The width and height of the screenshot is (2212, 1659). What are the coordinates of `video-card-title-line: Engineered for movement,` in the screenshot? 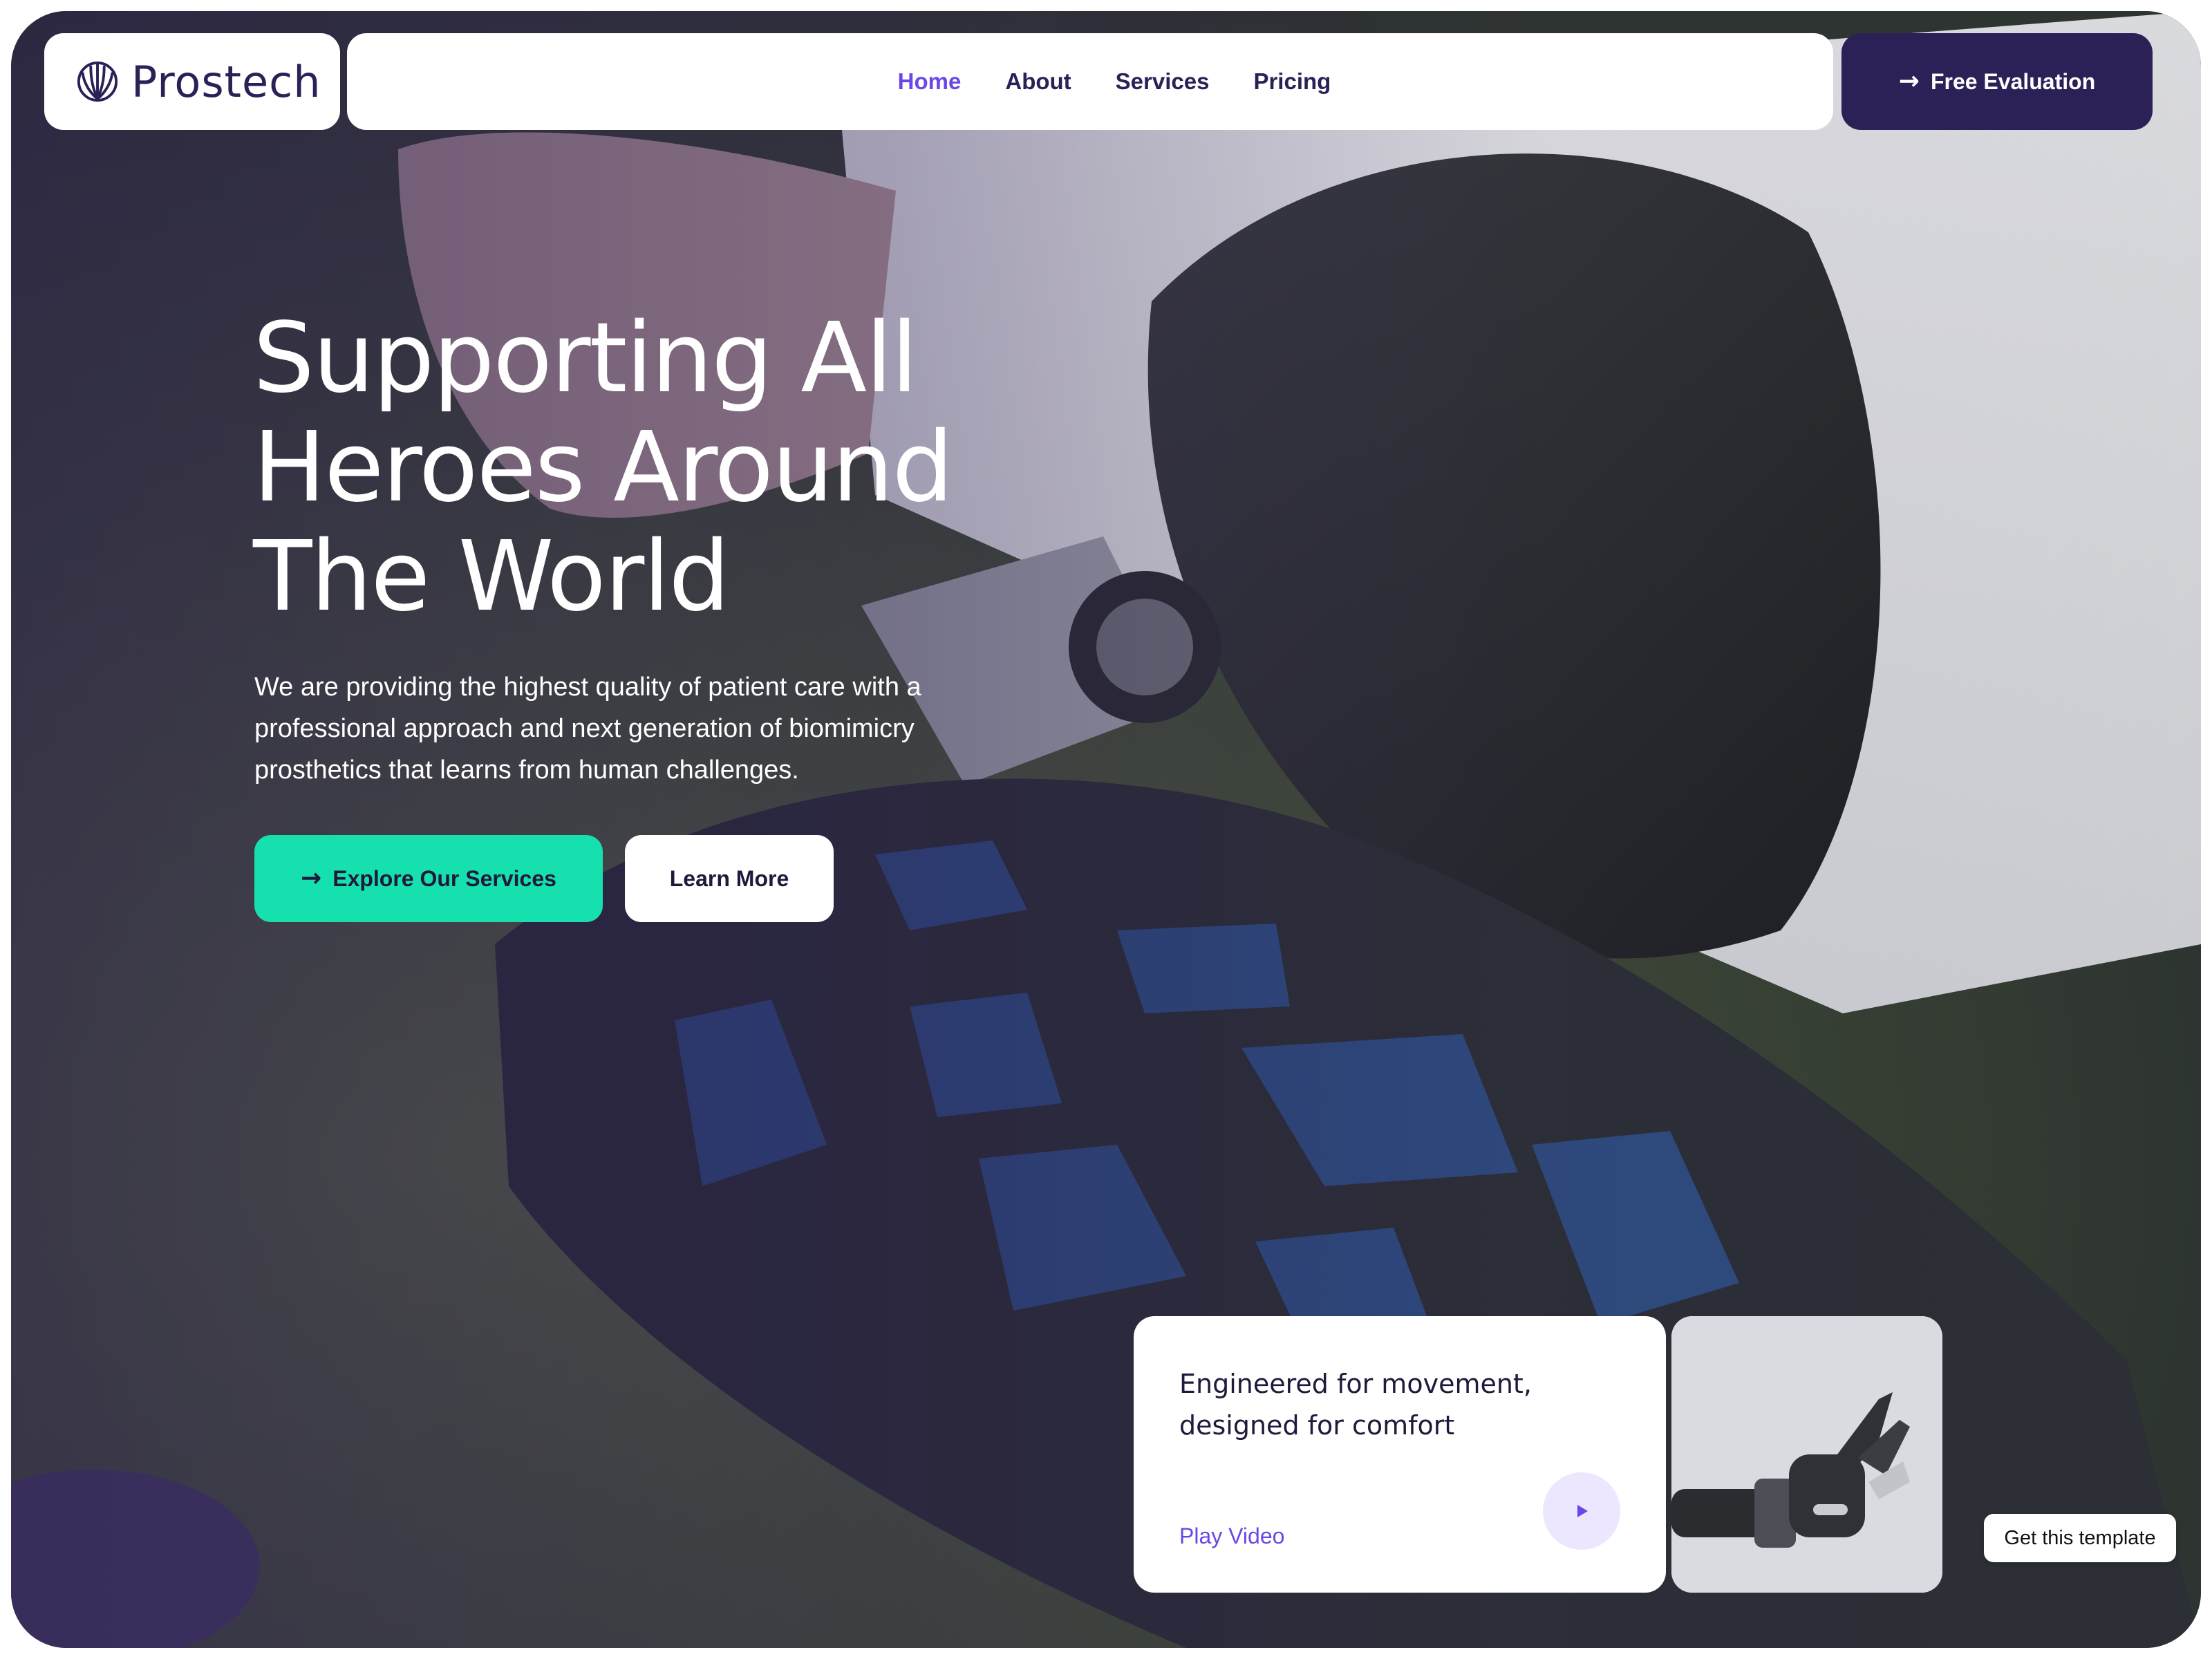 It's located at (1356, 1384).